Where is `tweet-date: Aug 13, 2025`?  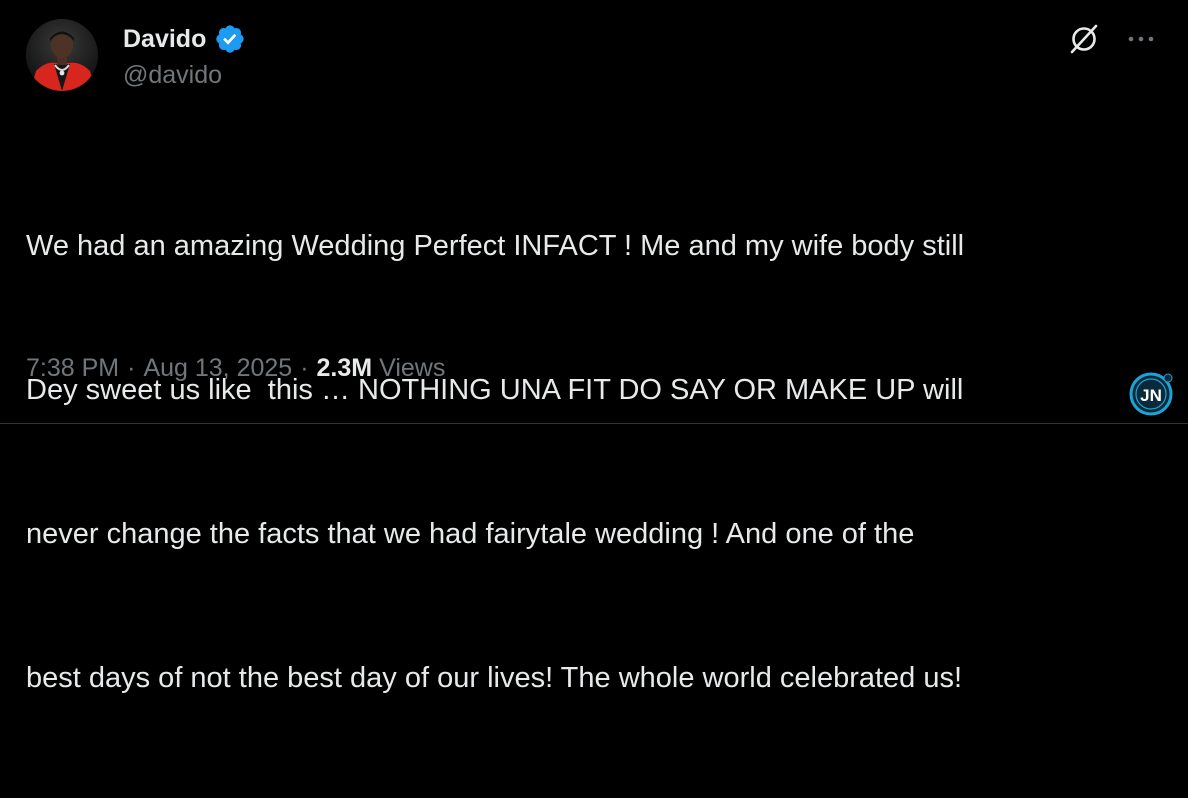
tweet-date: Aug 13, 2025 is located at coordinates (217, 368).